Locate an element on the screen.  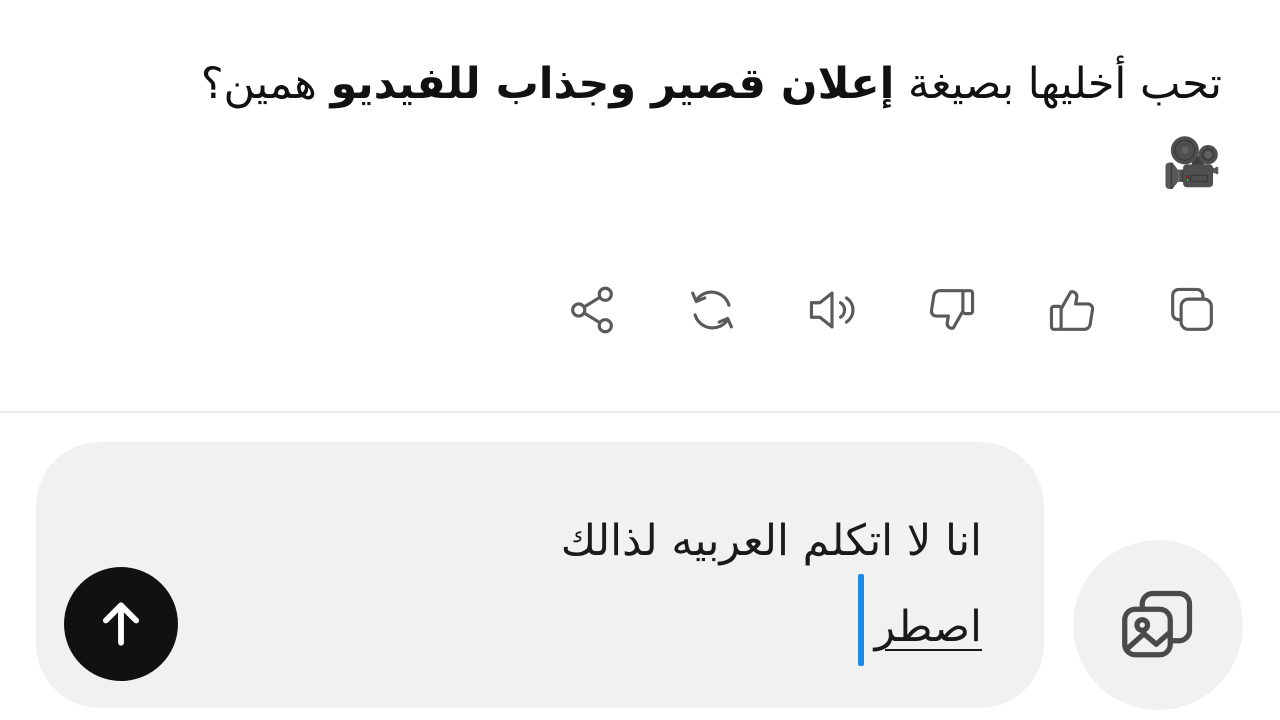
movie-camera-emoji: 🎥 is located at coordinates (1192, 162).